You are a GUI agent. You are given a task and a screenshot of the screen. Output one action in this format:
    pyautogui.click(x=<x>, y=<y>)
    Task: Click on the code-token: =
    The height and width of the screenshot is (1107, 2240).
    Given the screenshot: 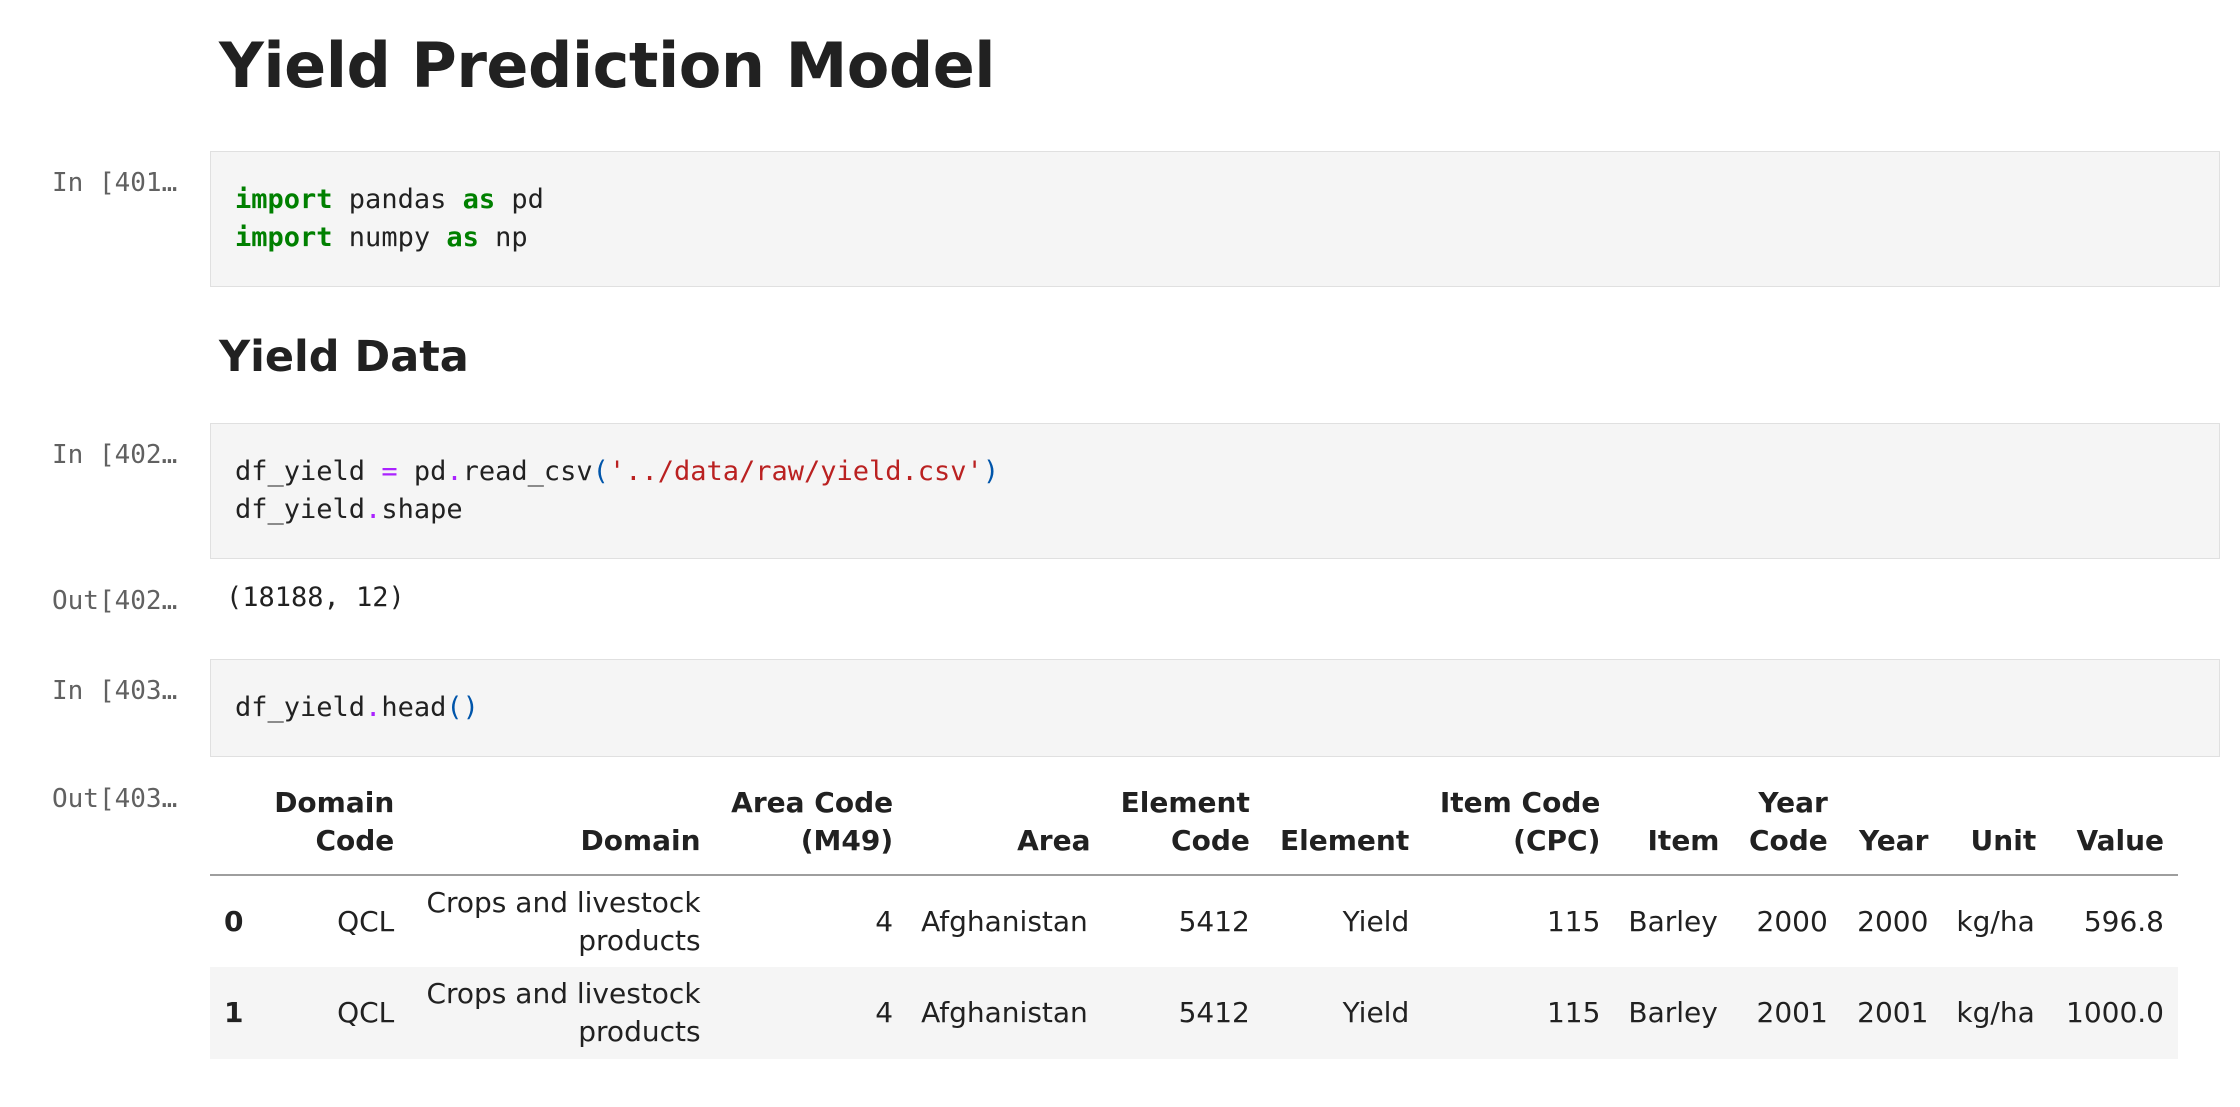 What is the action you would take?
    pyautogui.click(x=389, y=471)
    